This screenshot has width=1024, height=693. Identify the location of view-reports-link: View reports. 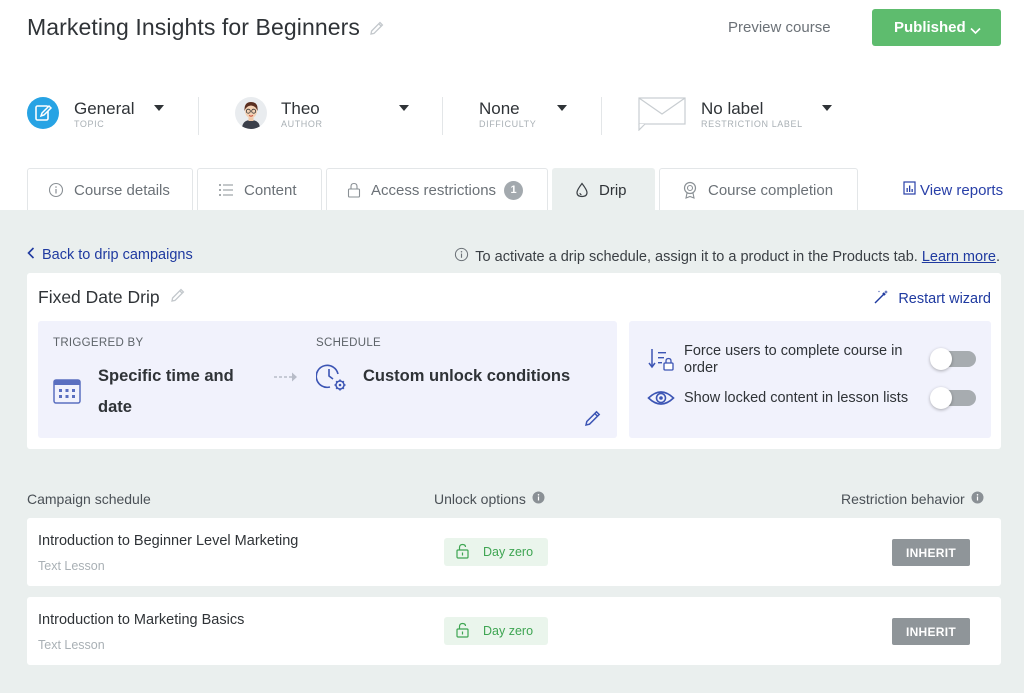
(953, 190).